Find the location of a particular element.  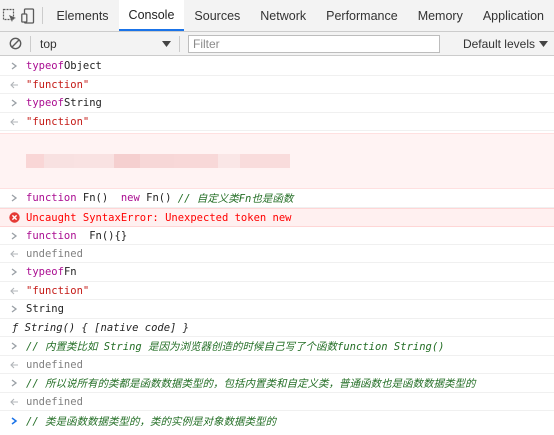

console-input-row: function Fn() new Fn() // 自定义类Fn也是函数 is located at coordinates (277, 198).